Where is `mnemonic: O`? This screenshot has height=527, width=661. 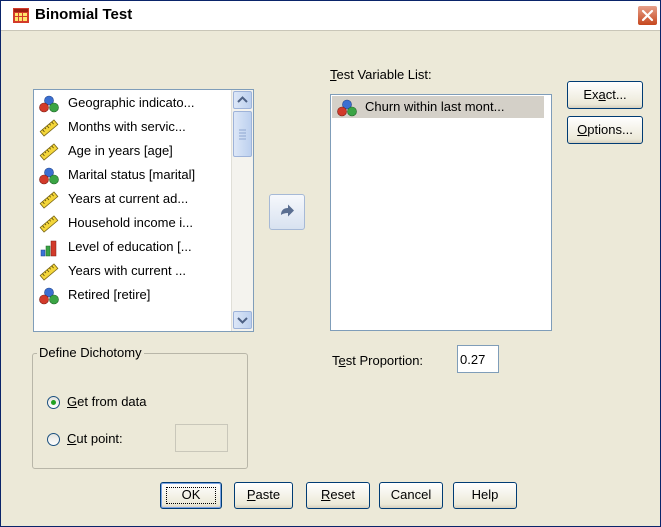
mnemonic: O is located at coordinates (582, 129).